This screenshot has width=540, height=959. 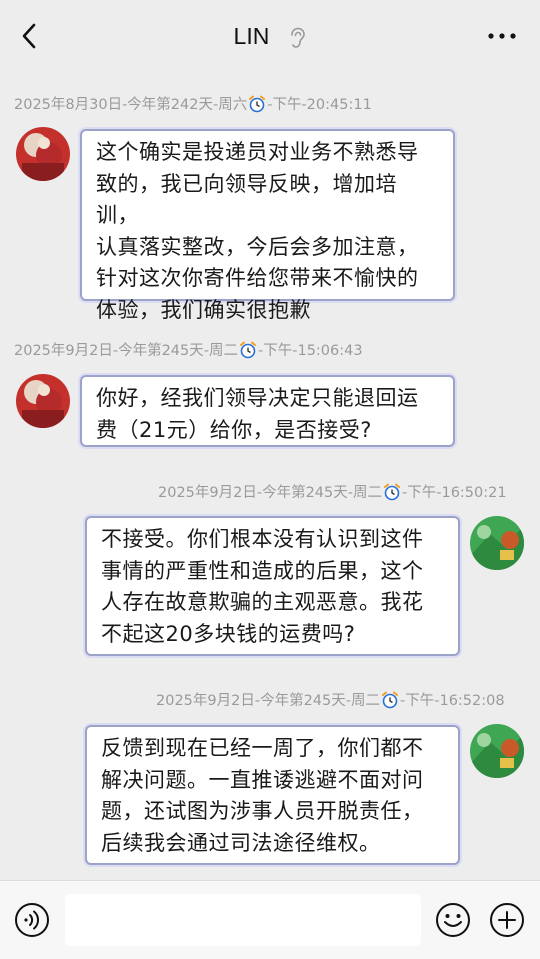 I want to click on timestamp-time: -下午-20:45:11, so click(x=319, y=105).